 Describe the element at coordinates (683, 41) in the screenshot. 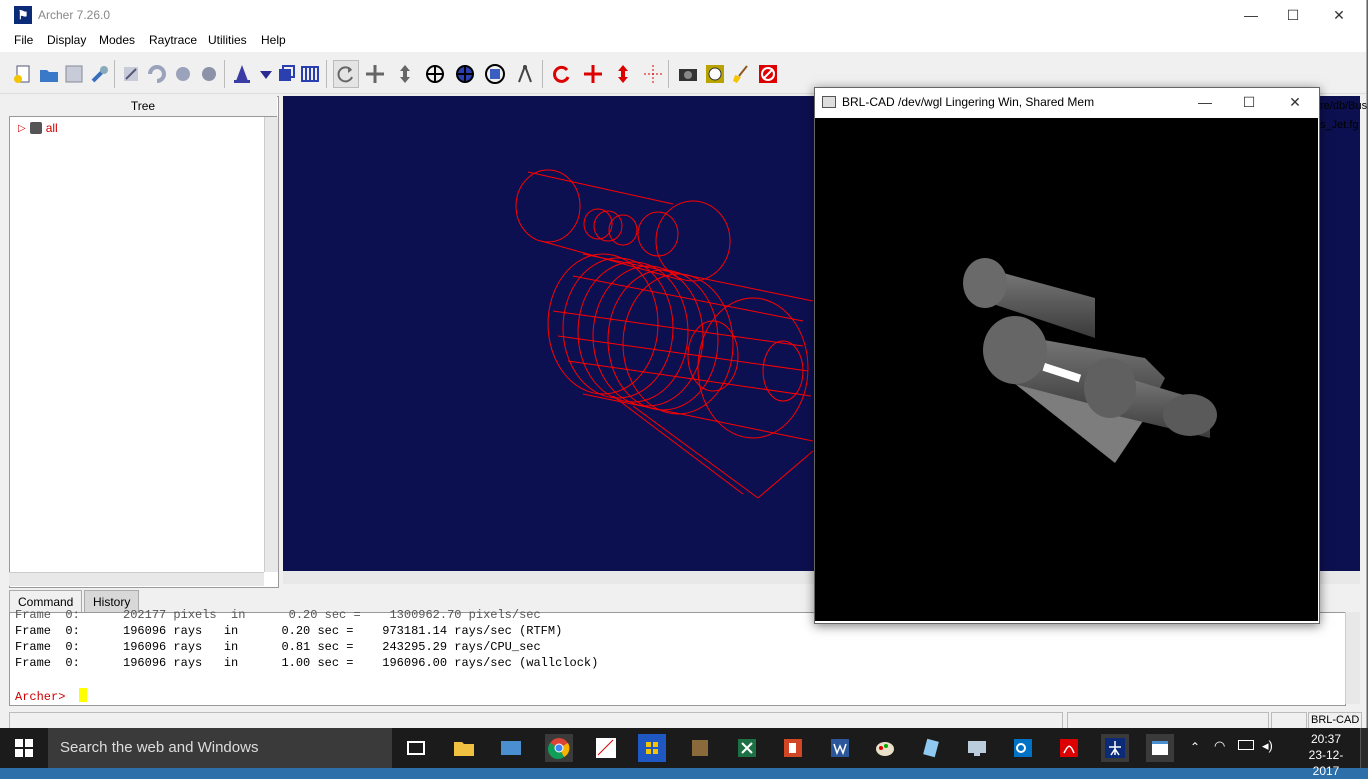

I see `menu-bar` at that location.